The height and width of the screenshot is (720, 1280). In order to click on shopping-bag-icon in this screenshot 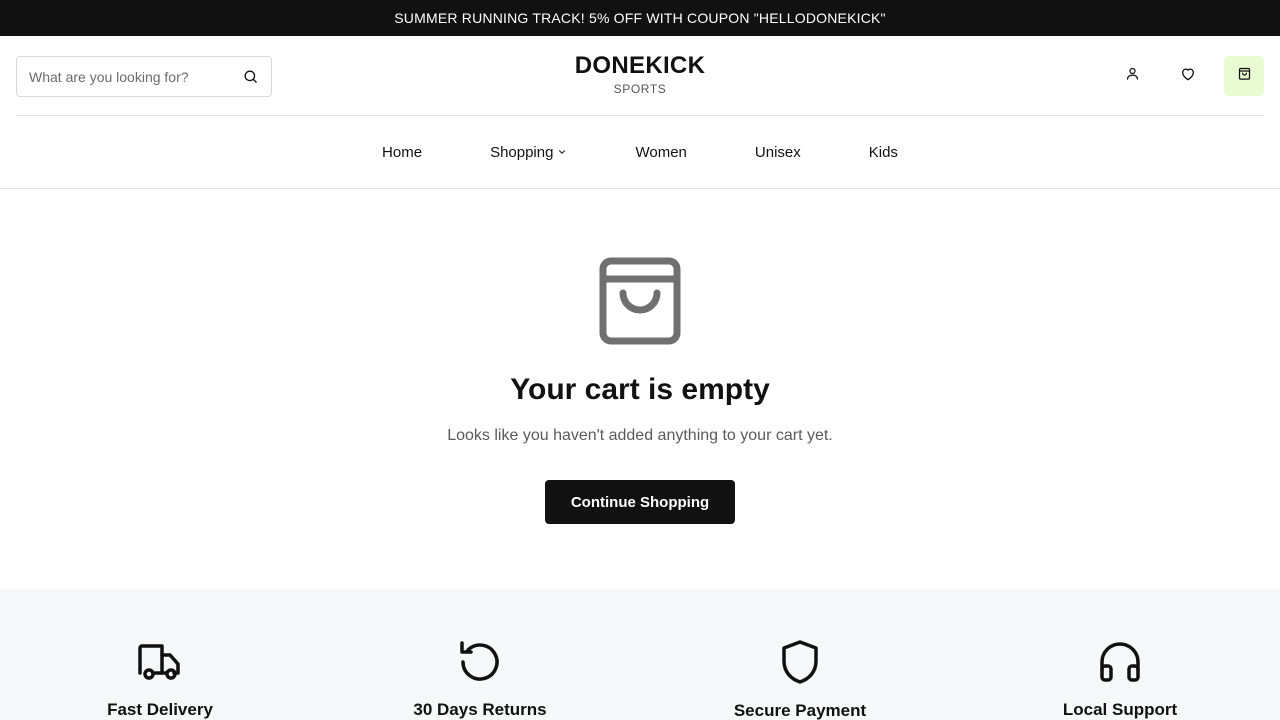, I will do `click(640, 301)`.